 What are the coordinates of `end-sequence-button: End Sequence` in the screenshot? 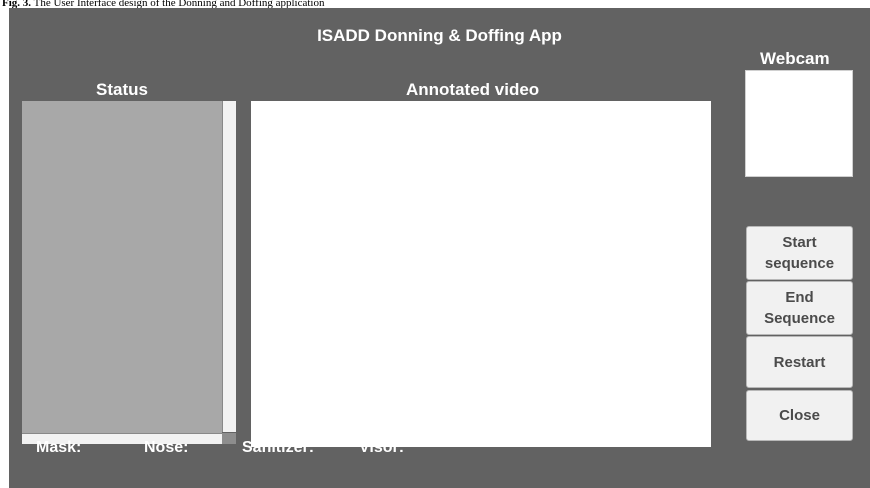 It's located at (799, 308).